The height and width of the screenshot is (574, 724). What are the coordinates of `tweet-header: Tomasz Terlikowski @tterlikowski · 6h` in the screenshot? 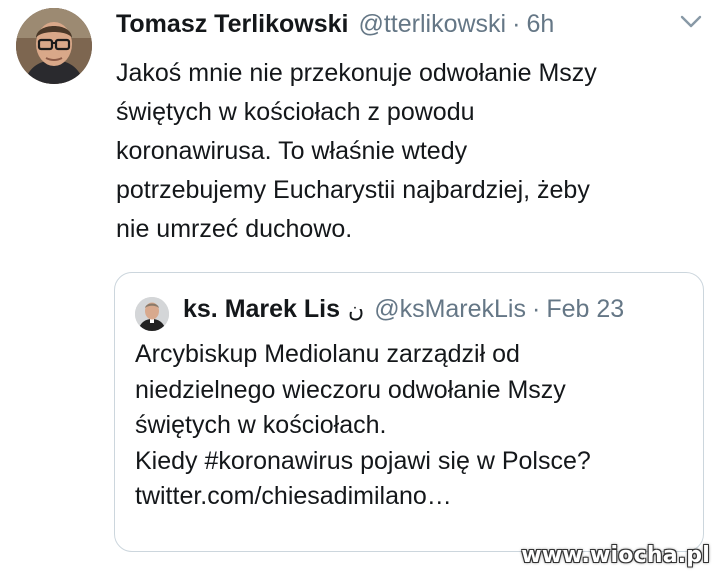 It's located at (410, 28).